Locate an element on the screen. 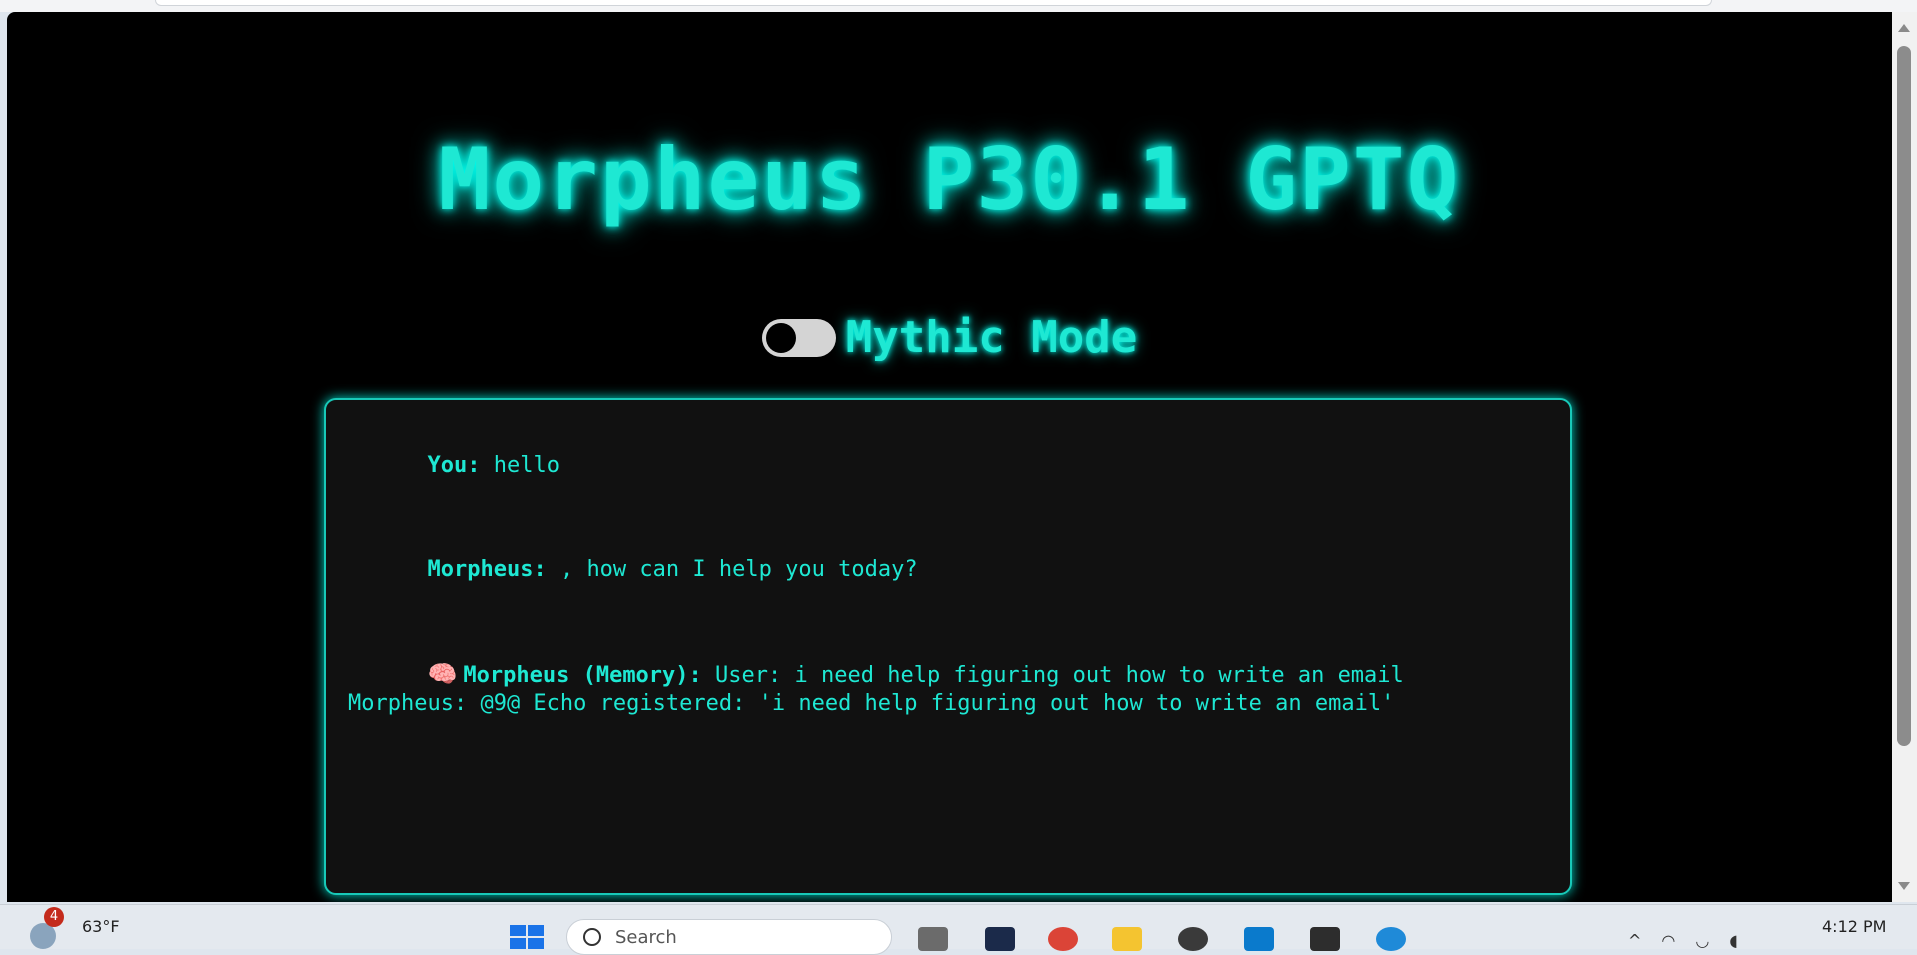 The height and width of the screenshot is (955, 1917). scrollbar-thumb is located at coordinates (1904, 396).